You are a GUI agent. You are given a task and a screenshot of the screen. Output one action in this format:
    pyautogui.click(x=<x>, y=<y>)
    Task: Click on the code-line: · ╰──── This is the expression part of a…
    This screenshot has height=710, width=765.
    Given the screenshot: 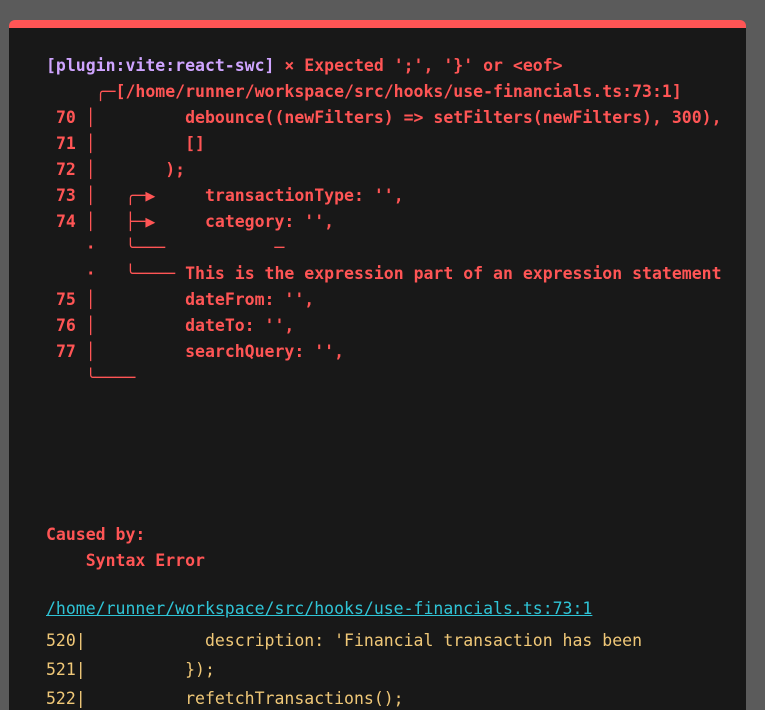 What is the action you would take?
    pyautogui.click(x=384, y=273)
    